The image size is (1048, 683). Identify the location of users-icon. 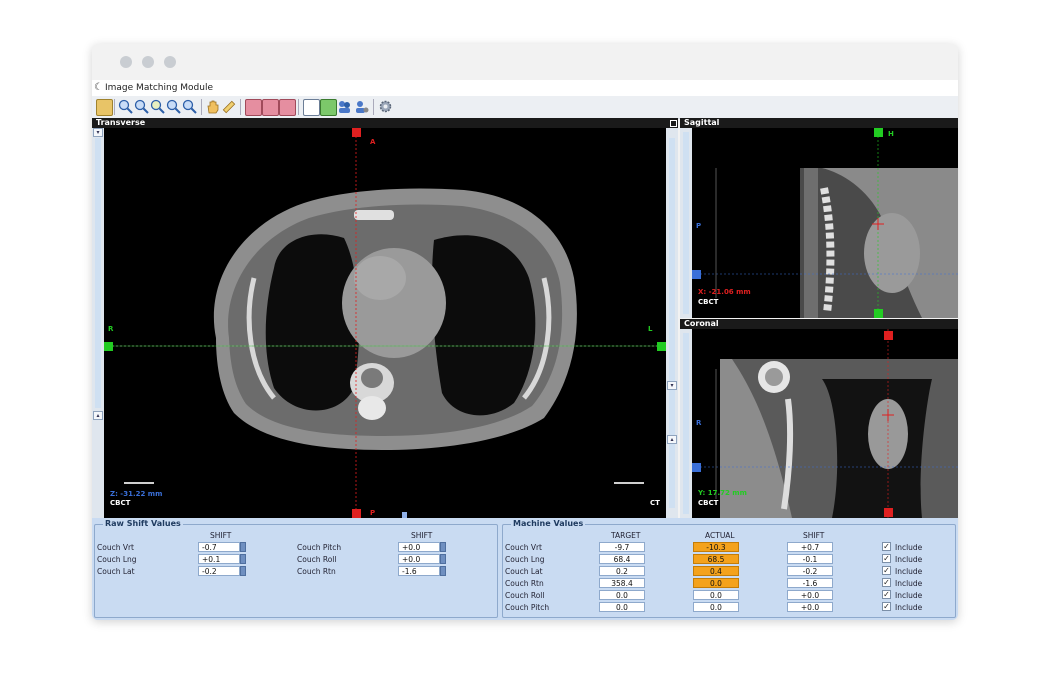
(344, 106).